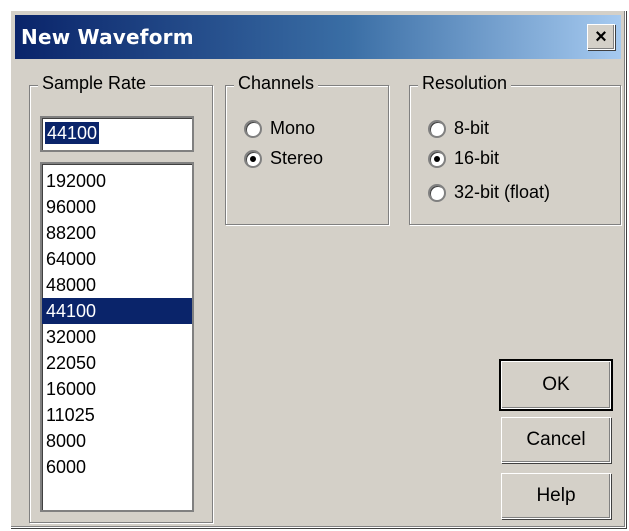 Image resolution: width=629 pixels, height=531 pixels. I want to click on 32bit-radio: 32-bit (float), so click(489, 192).